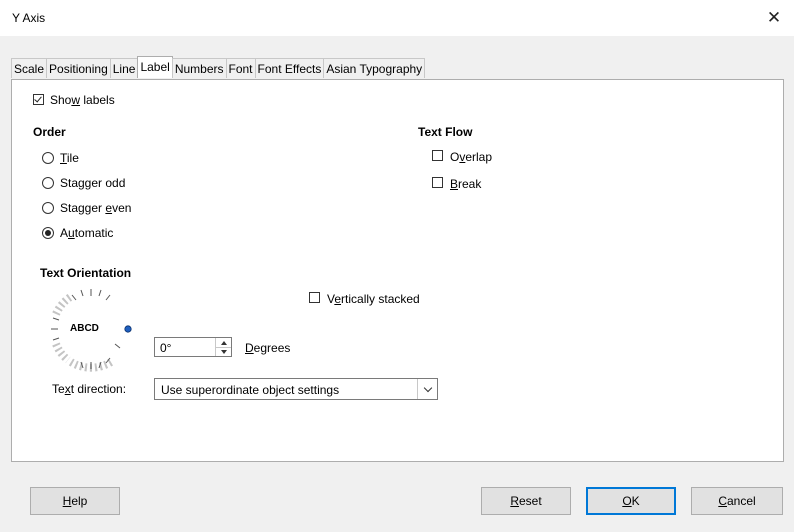  I want to click on arrow-down-icon, so click(223, 351).